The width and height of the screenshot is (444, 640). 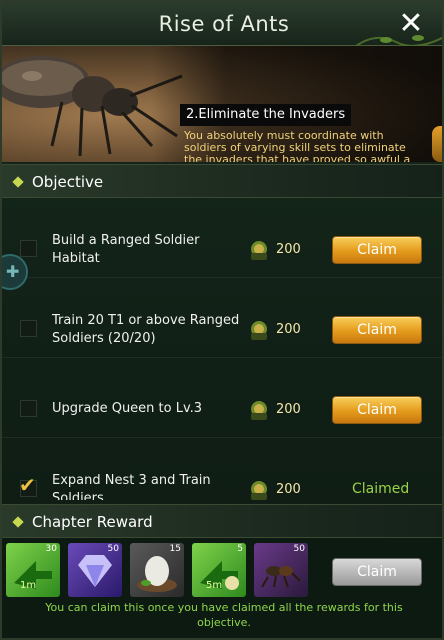 What do you see at coordinates (240, 549) in the screenshot?
I see `reward-count: 5` at bounding box center [240, 549].